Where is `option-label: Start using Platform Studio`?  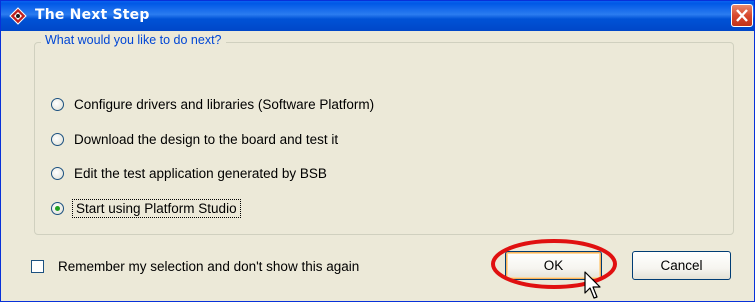 option-label: Start using Platform Studio is located at coordinates (156, 208).